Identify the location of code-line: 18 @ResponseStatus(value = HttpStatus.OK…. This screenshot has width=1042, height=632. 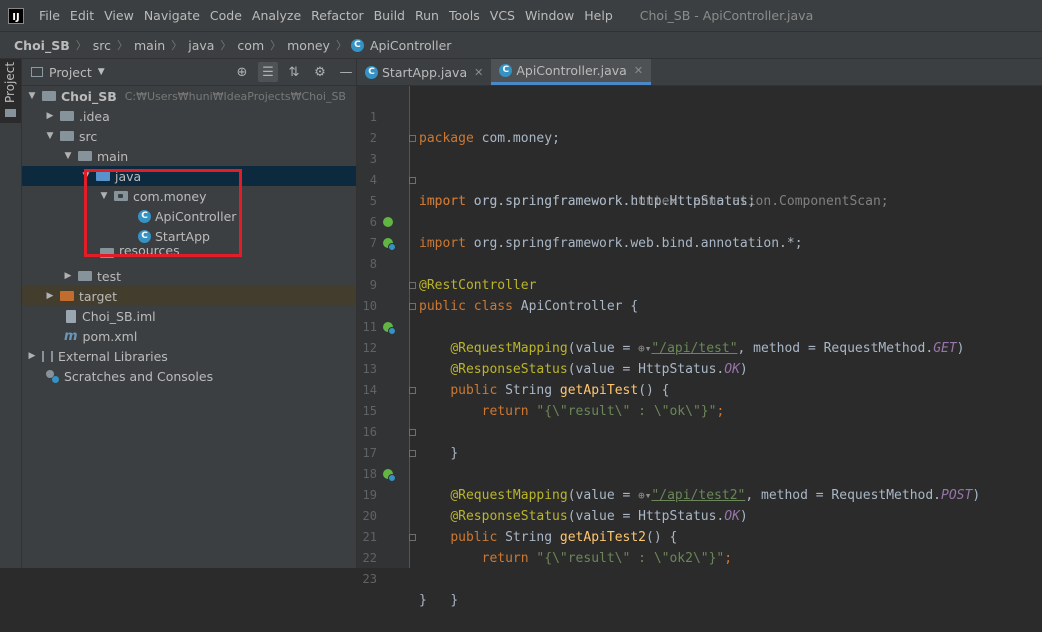
(699, 483).